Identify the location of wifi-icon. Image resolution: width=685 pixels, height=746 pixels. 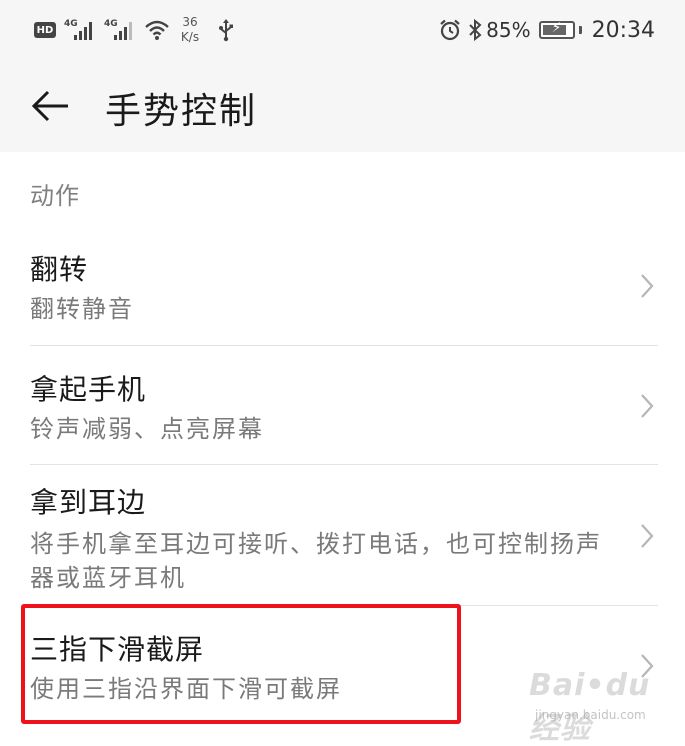
(157, 30).